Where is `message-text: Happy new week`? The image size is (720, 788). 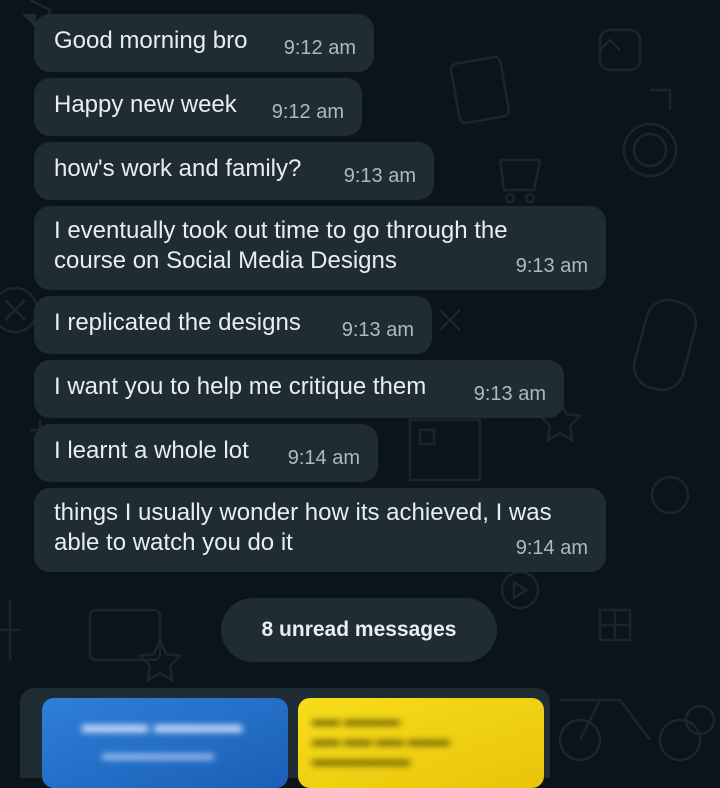
message-text: Happy new week is located at coordinates (145, 104).